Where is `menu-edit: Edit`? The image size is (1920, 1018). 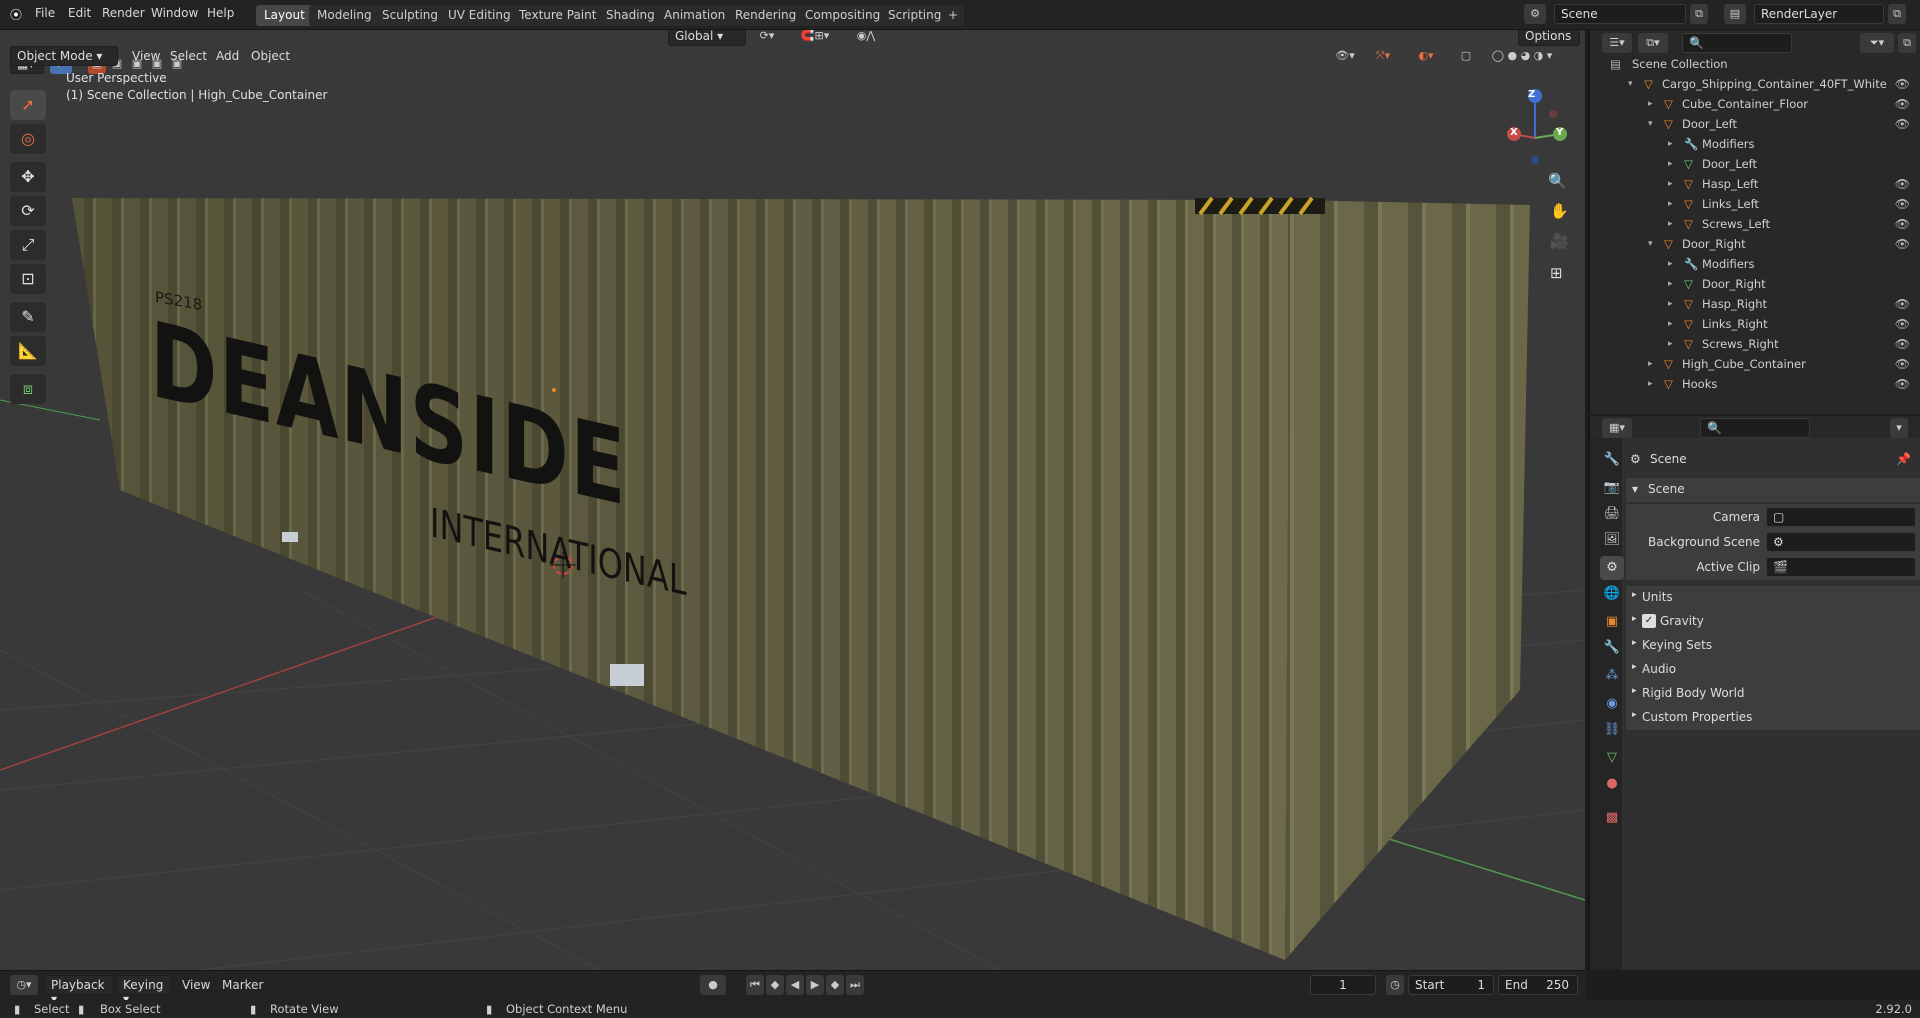
menu-edit: Edit is located at coordinates (79, 13).